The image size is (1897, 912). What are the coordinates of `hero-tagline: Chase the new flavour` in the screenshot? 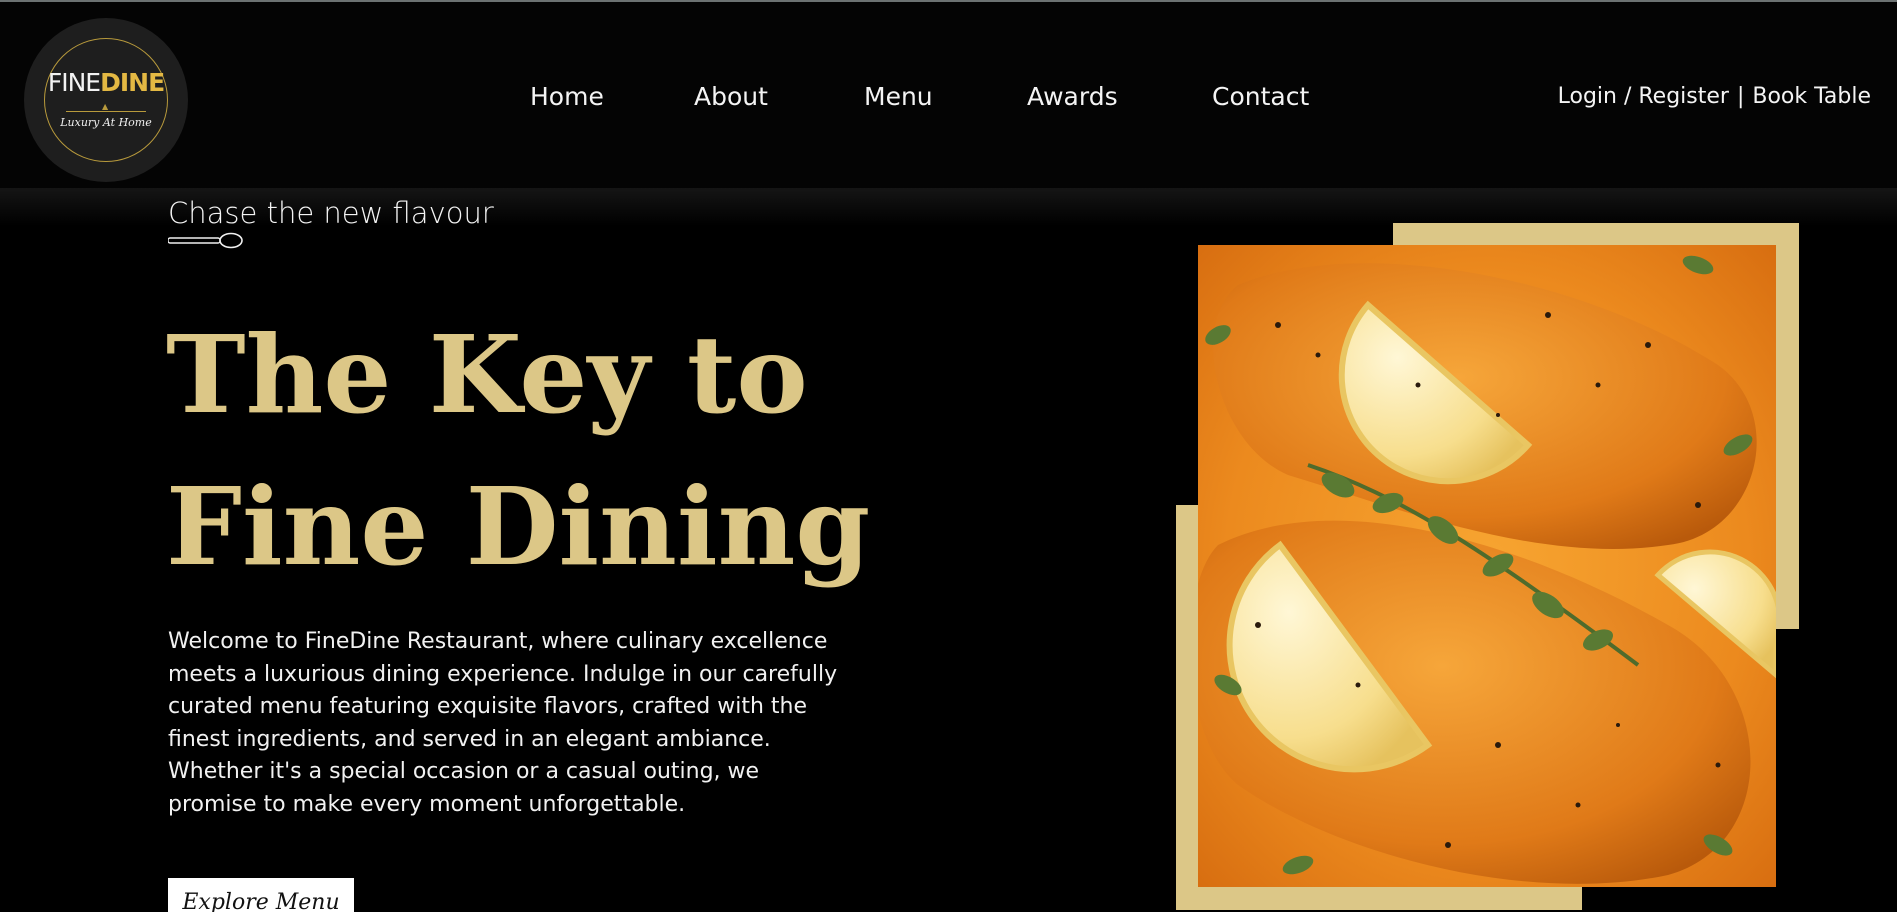 It's located at (331, 213).